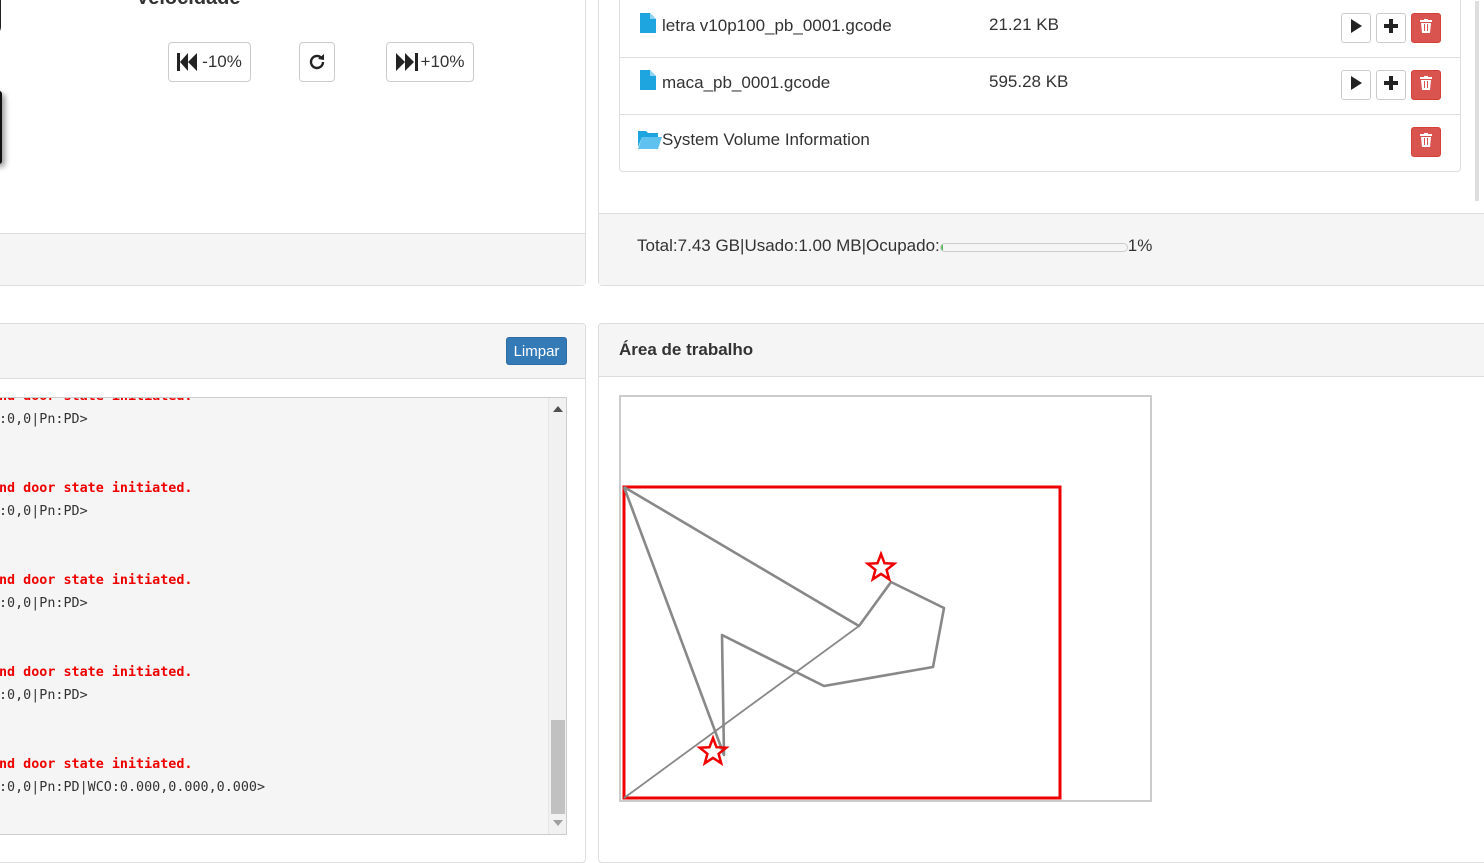 Image resolution: width=1484 pixels, height=863 pixels. Describe the element at coordinates (686, 349) in the screenshot. I see `workspace-title: Área de trabalho` at that location.